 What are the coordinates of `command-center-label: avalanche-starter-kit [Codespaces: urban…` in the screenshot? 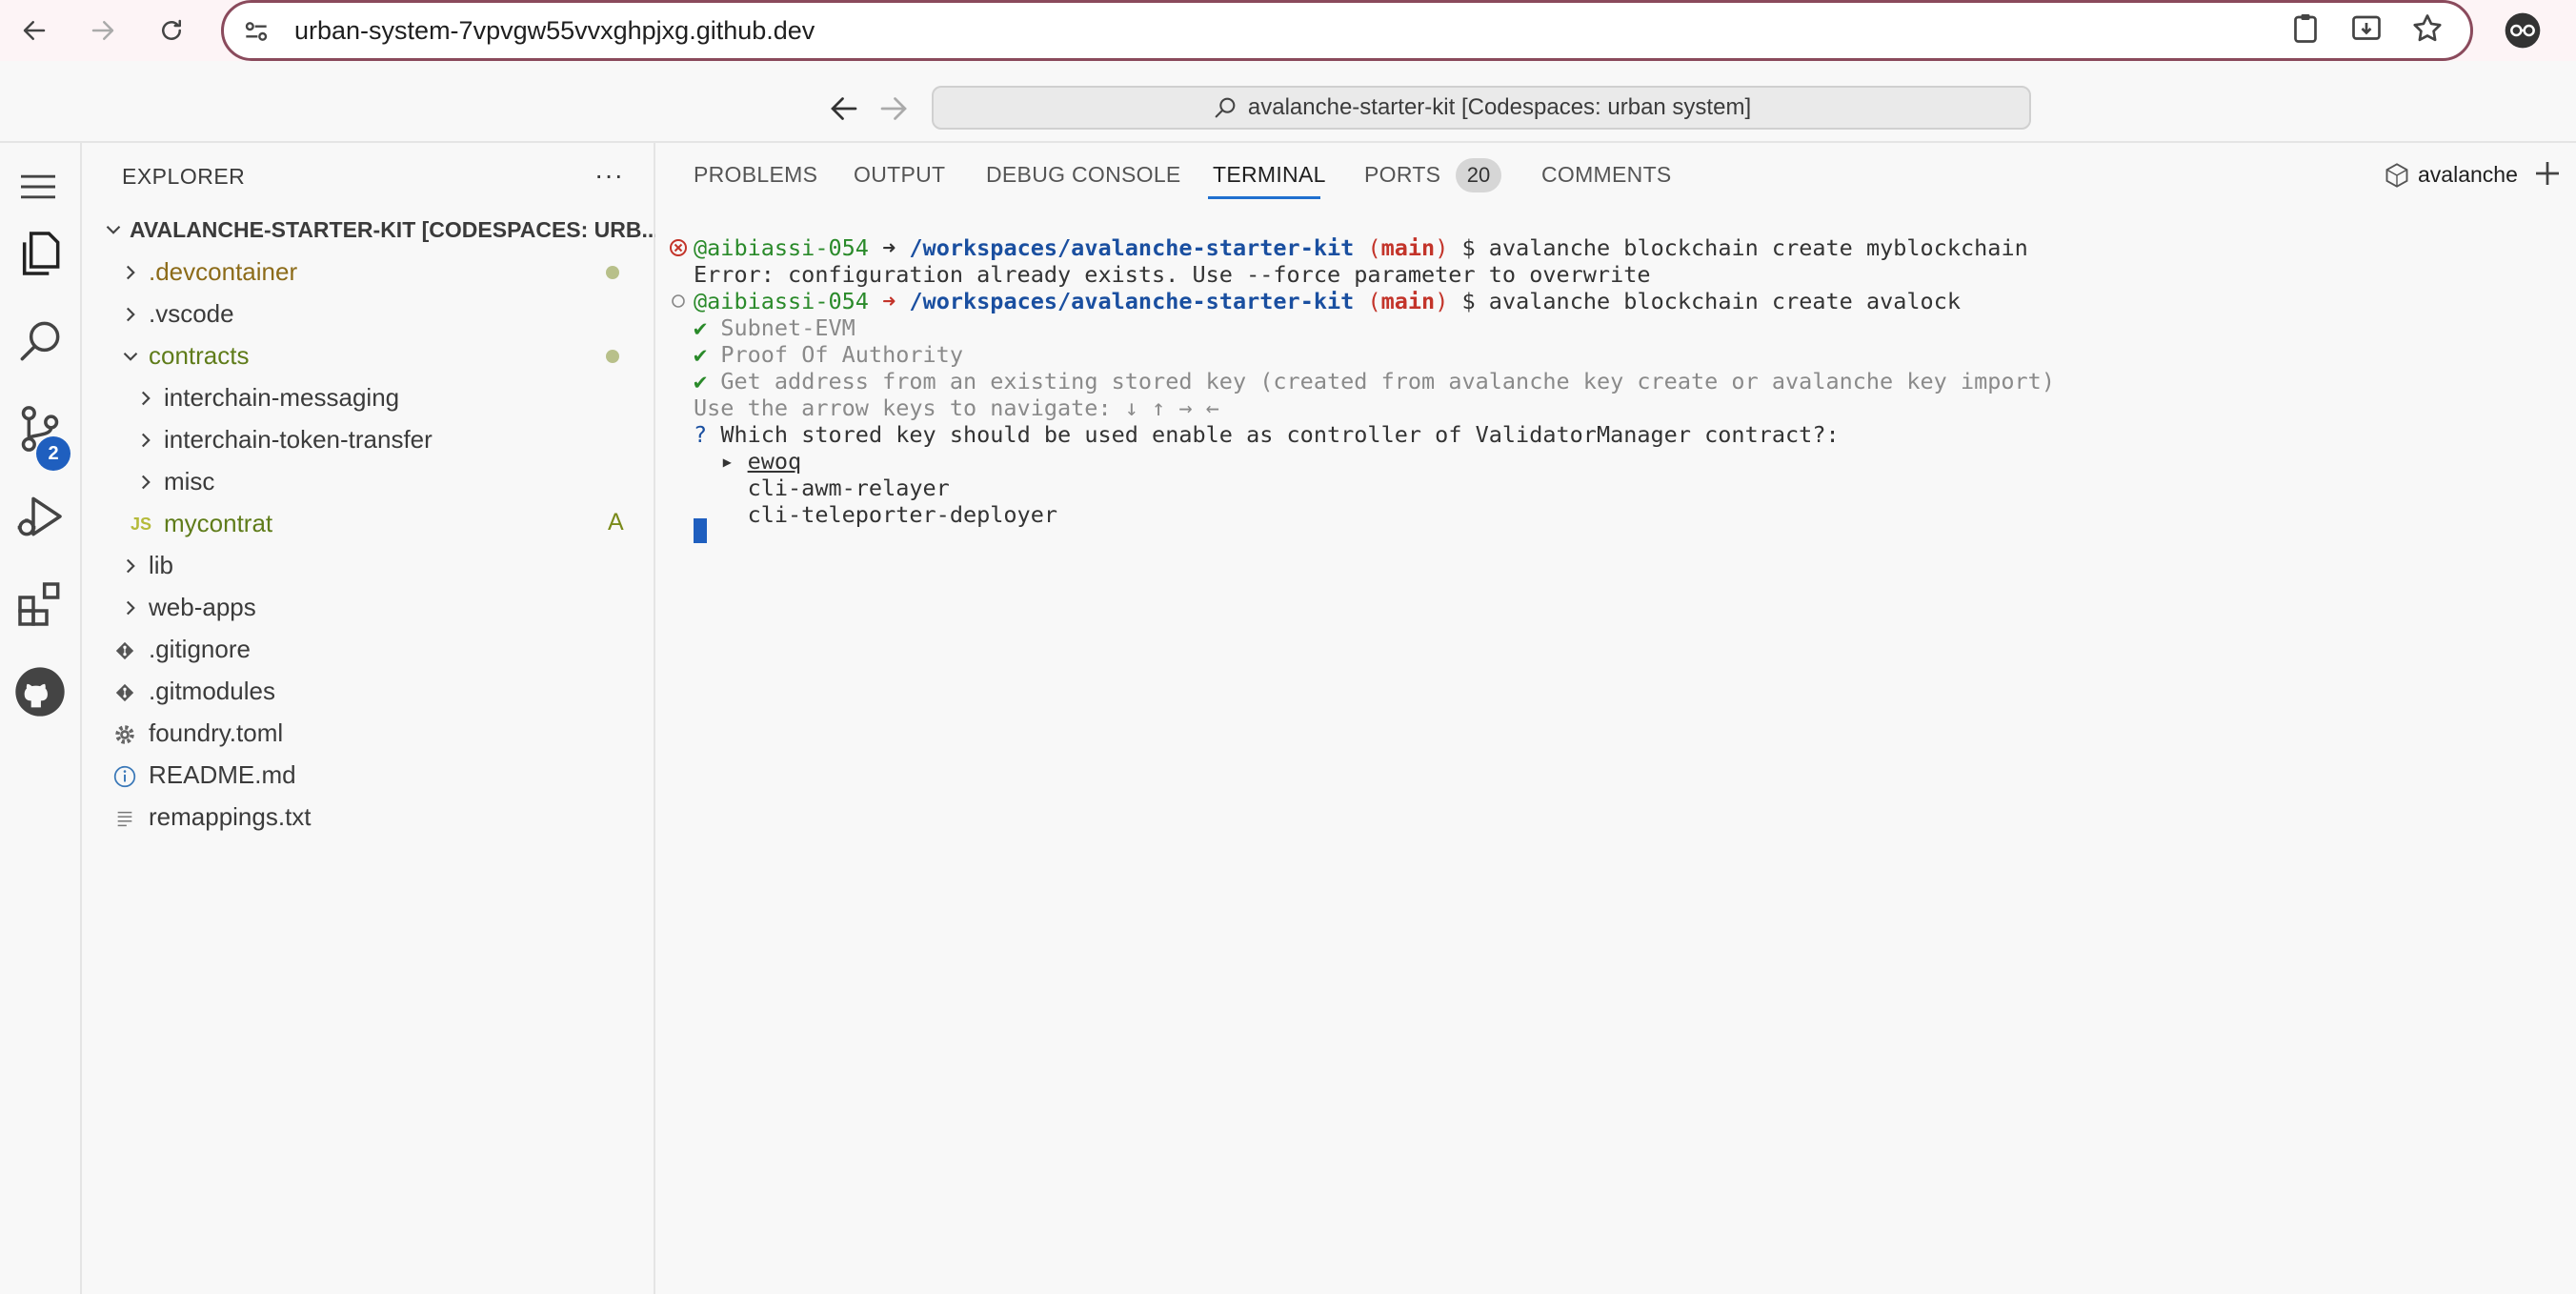 It's located at (1499, 107).